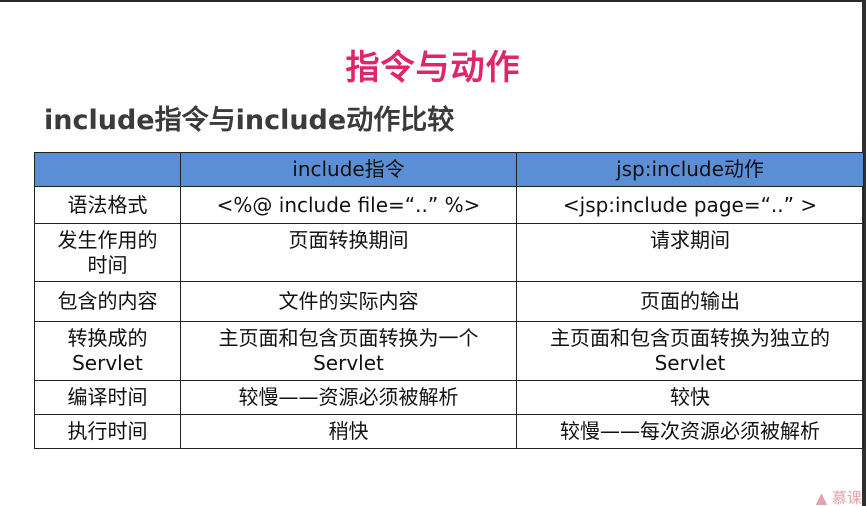  What do you see at coordinates (107, 169) in the screenshot?
I see `header-empty` at bounding box center [107, 169].